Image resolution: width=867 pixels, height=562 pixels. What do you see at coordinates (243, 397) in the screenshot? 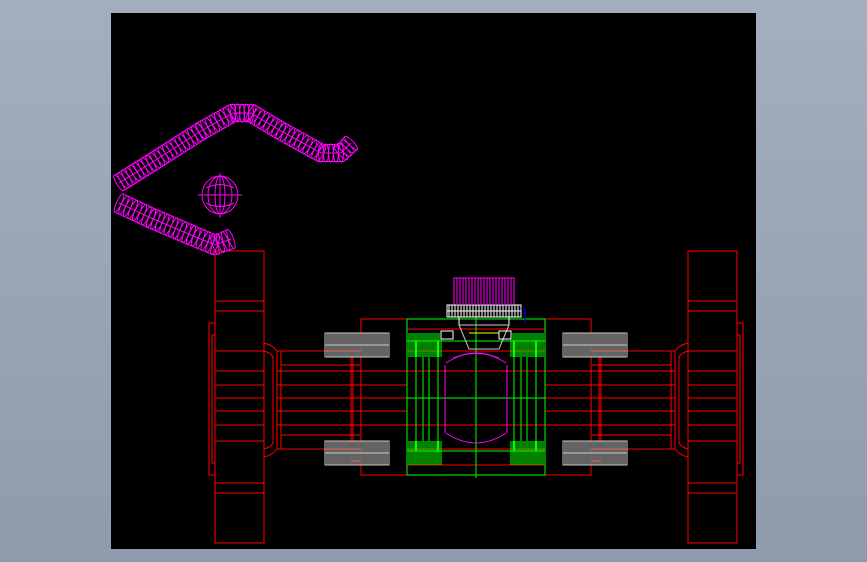
I see `left-flange` at bounding box center [243, 397].